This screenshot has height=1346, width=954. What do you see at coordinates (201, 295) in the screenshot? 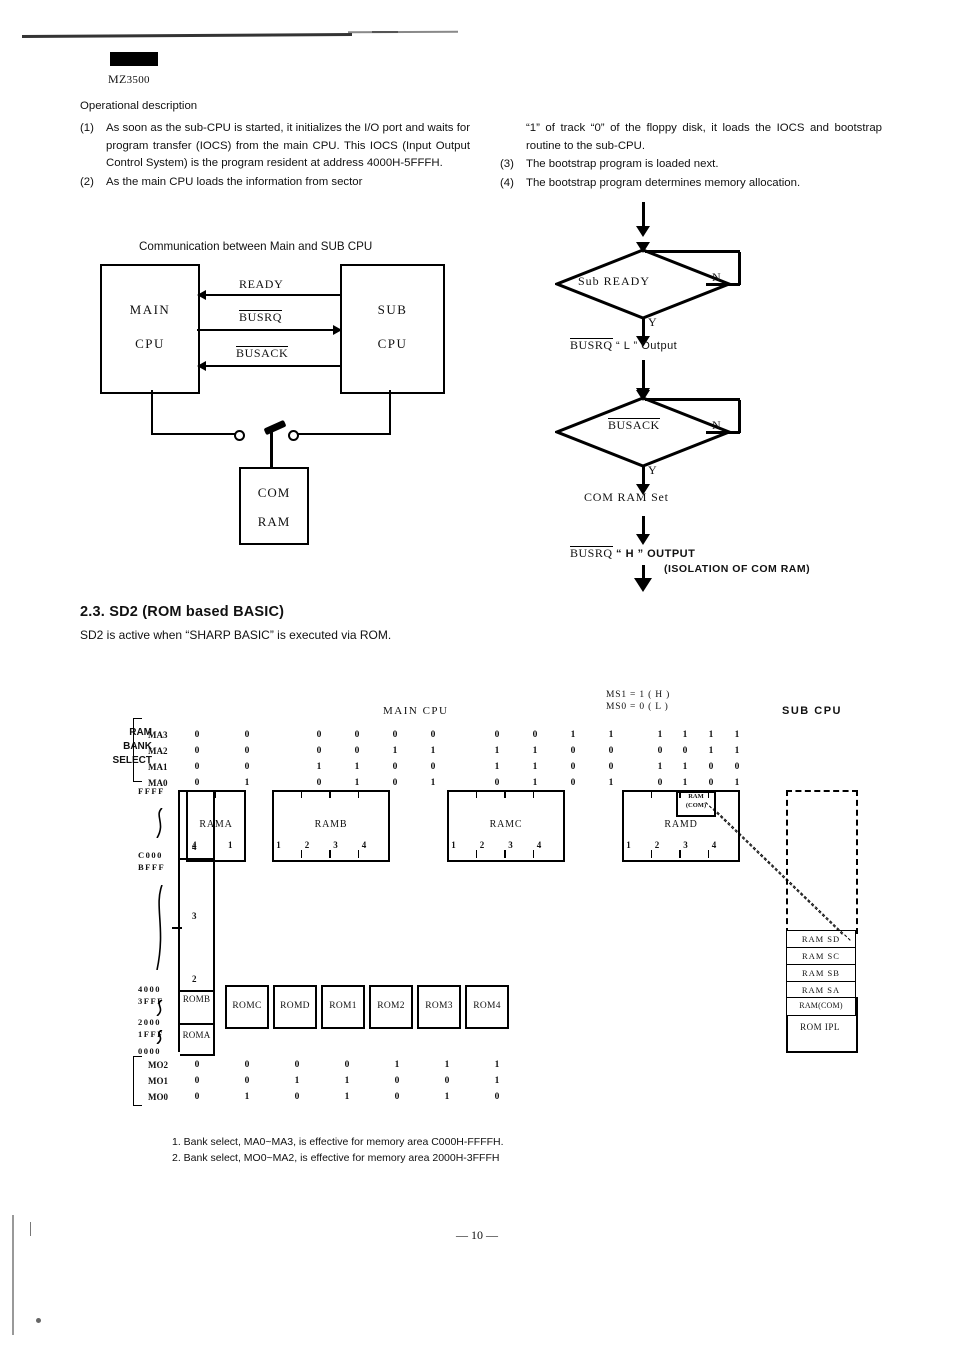
I see `ready-arrowhead` at bounding box center [201, 295].